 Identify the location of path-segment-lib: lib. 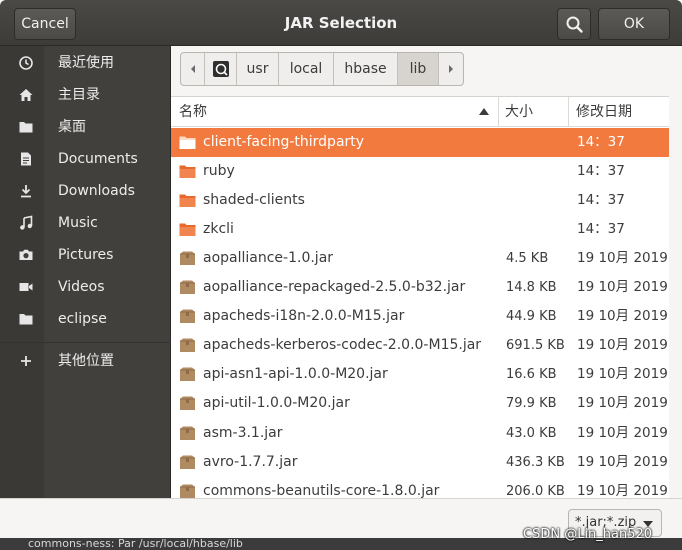
(418, 69).